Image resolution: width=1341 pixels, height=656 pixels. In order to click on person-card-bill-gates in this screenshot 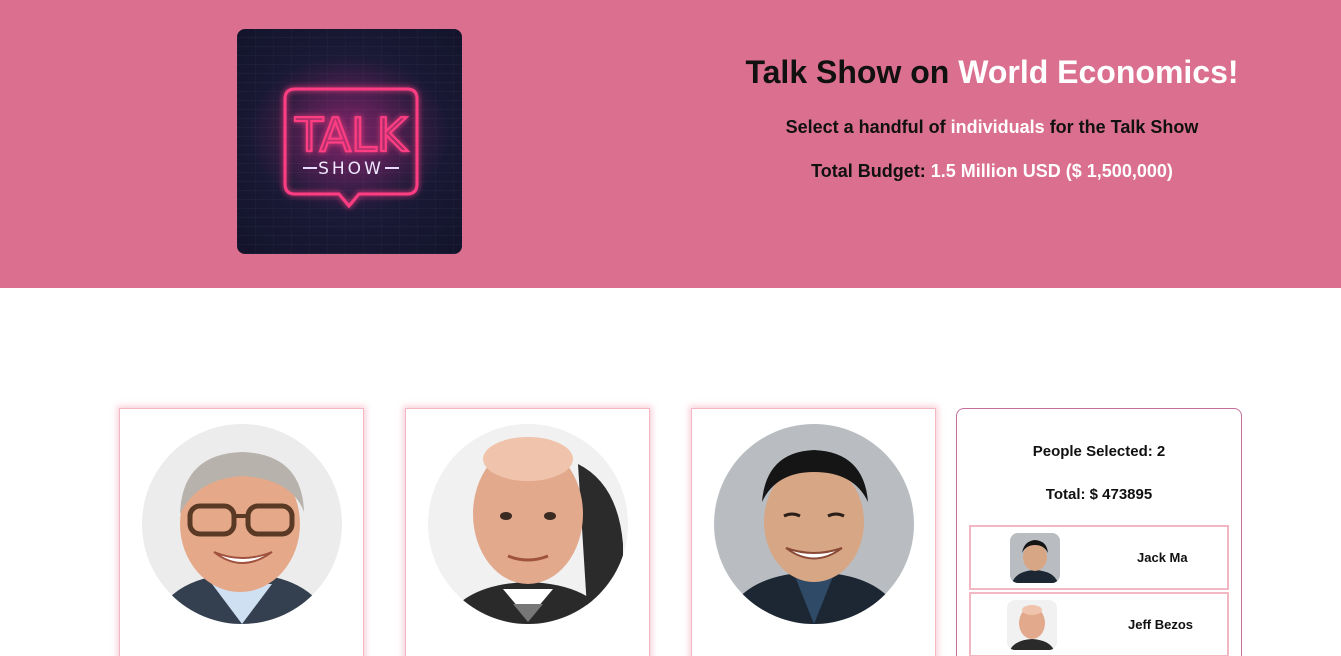, I will do `click(241, 532)`.